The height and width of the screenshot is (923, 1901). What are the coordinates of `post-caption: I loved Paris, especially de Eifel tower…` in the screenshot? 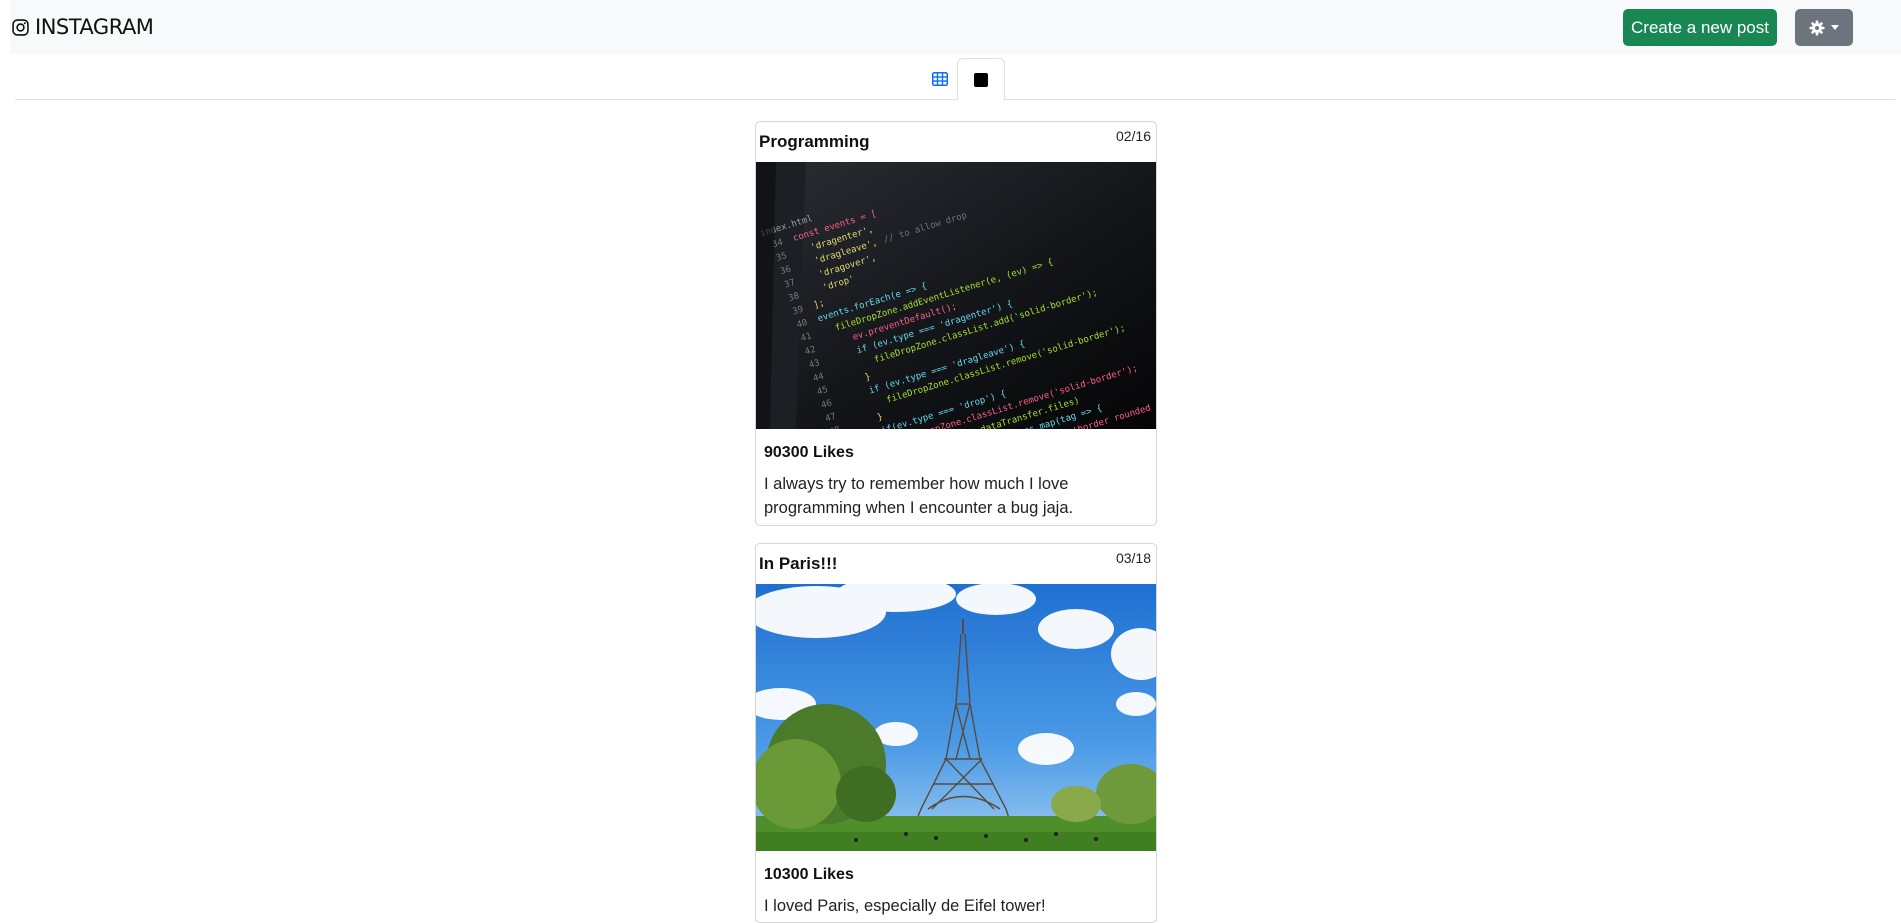 It's located at (905, 906).